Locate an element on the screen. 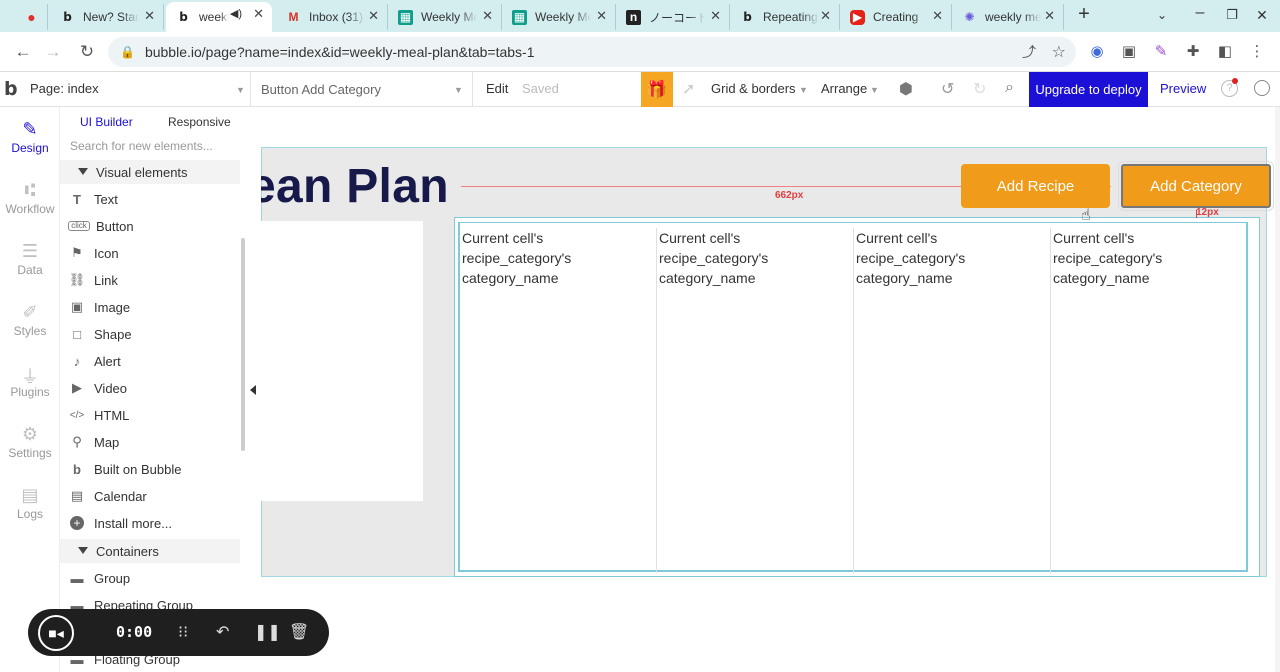 This screenshot has height=672, width=1280. preview-link: Preview is located at coordinates (1183, 88).